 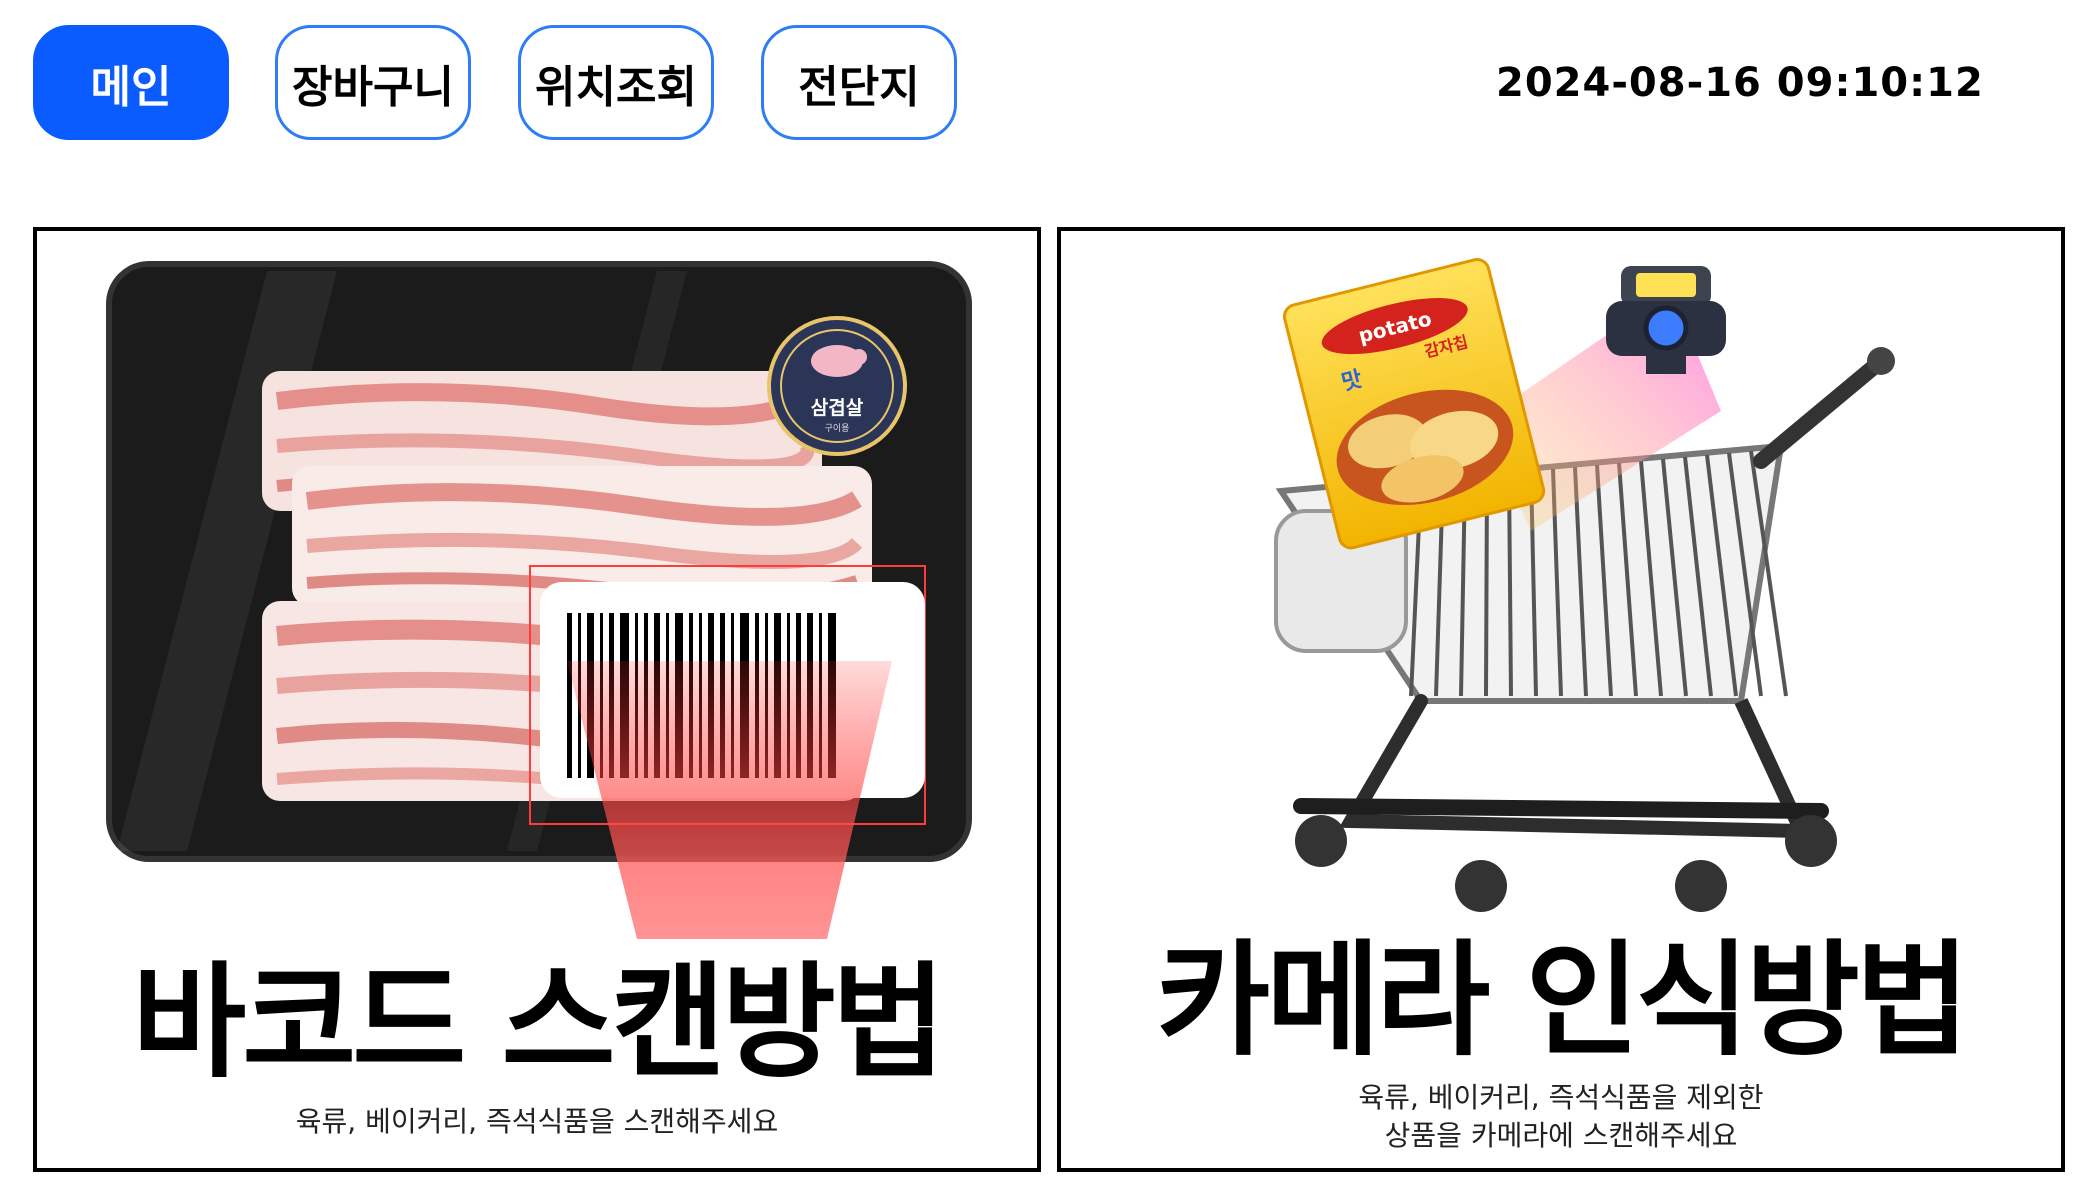 What do you see at coordinates (131, 82) in the screenshot?
I see `tab-main: 메인` at bounding box center [131, 82].